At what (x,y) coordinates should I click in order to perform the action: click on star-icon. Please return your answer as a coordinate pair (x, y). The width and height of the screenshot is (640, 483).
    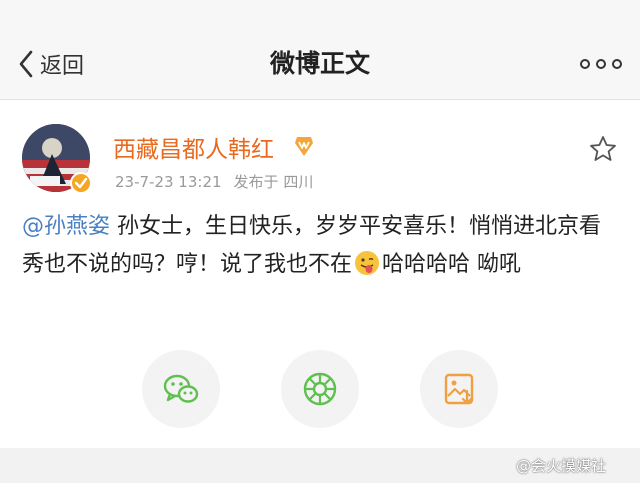
    Looking at the image, I should click on (603, 149).